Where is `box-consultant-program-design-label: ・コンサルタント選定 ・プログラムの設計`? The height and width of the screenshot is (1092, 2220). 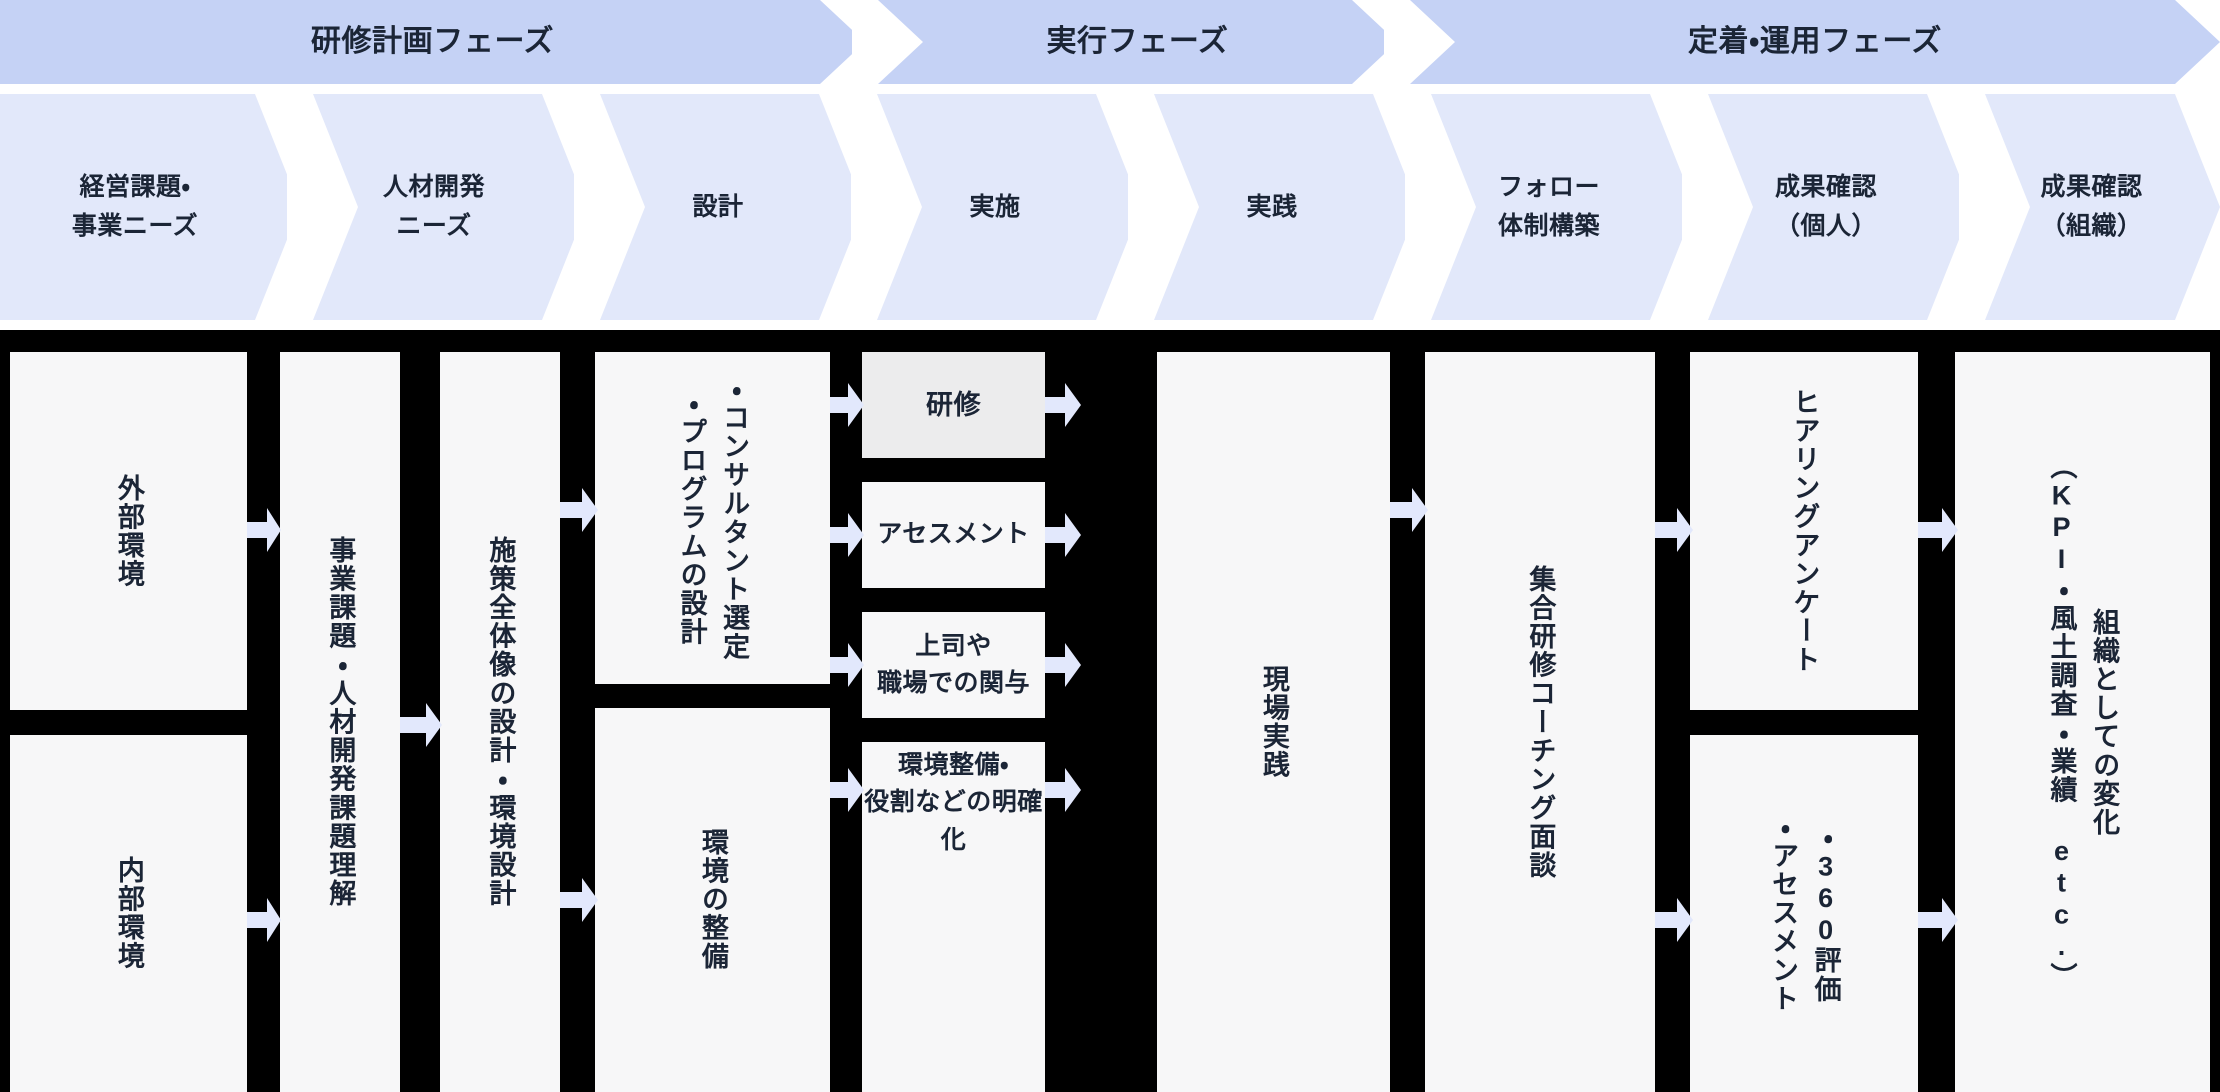 box-consultant-program-design-label: ・コンサルタント選定 ・プログラムの設計 is located at coordinates (713, 518).